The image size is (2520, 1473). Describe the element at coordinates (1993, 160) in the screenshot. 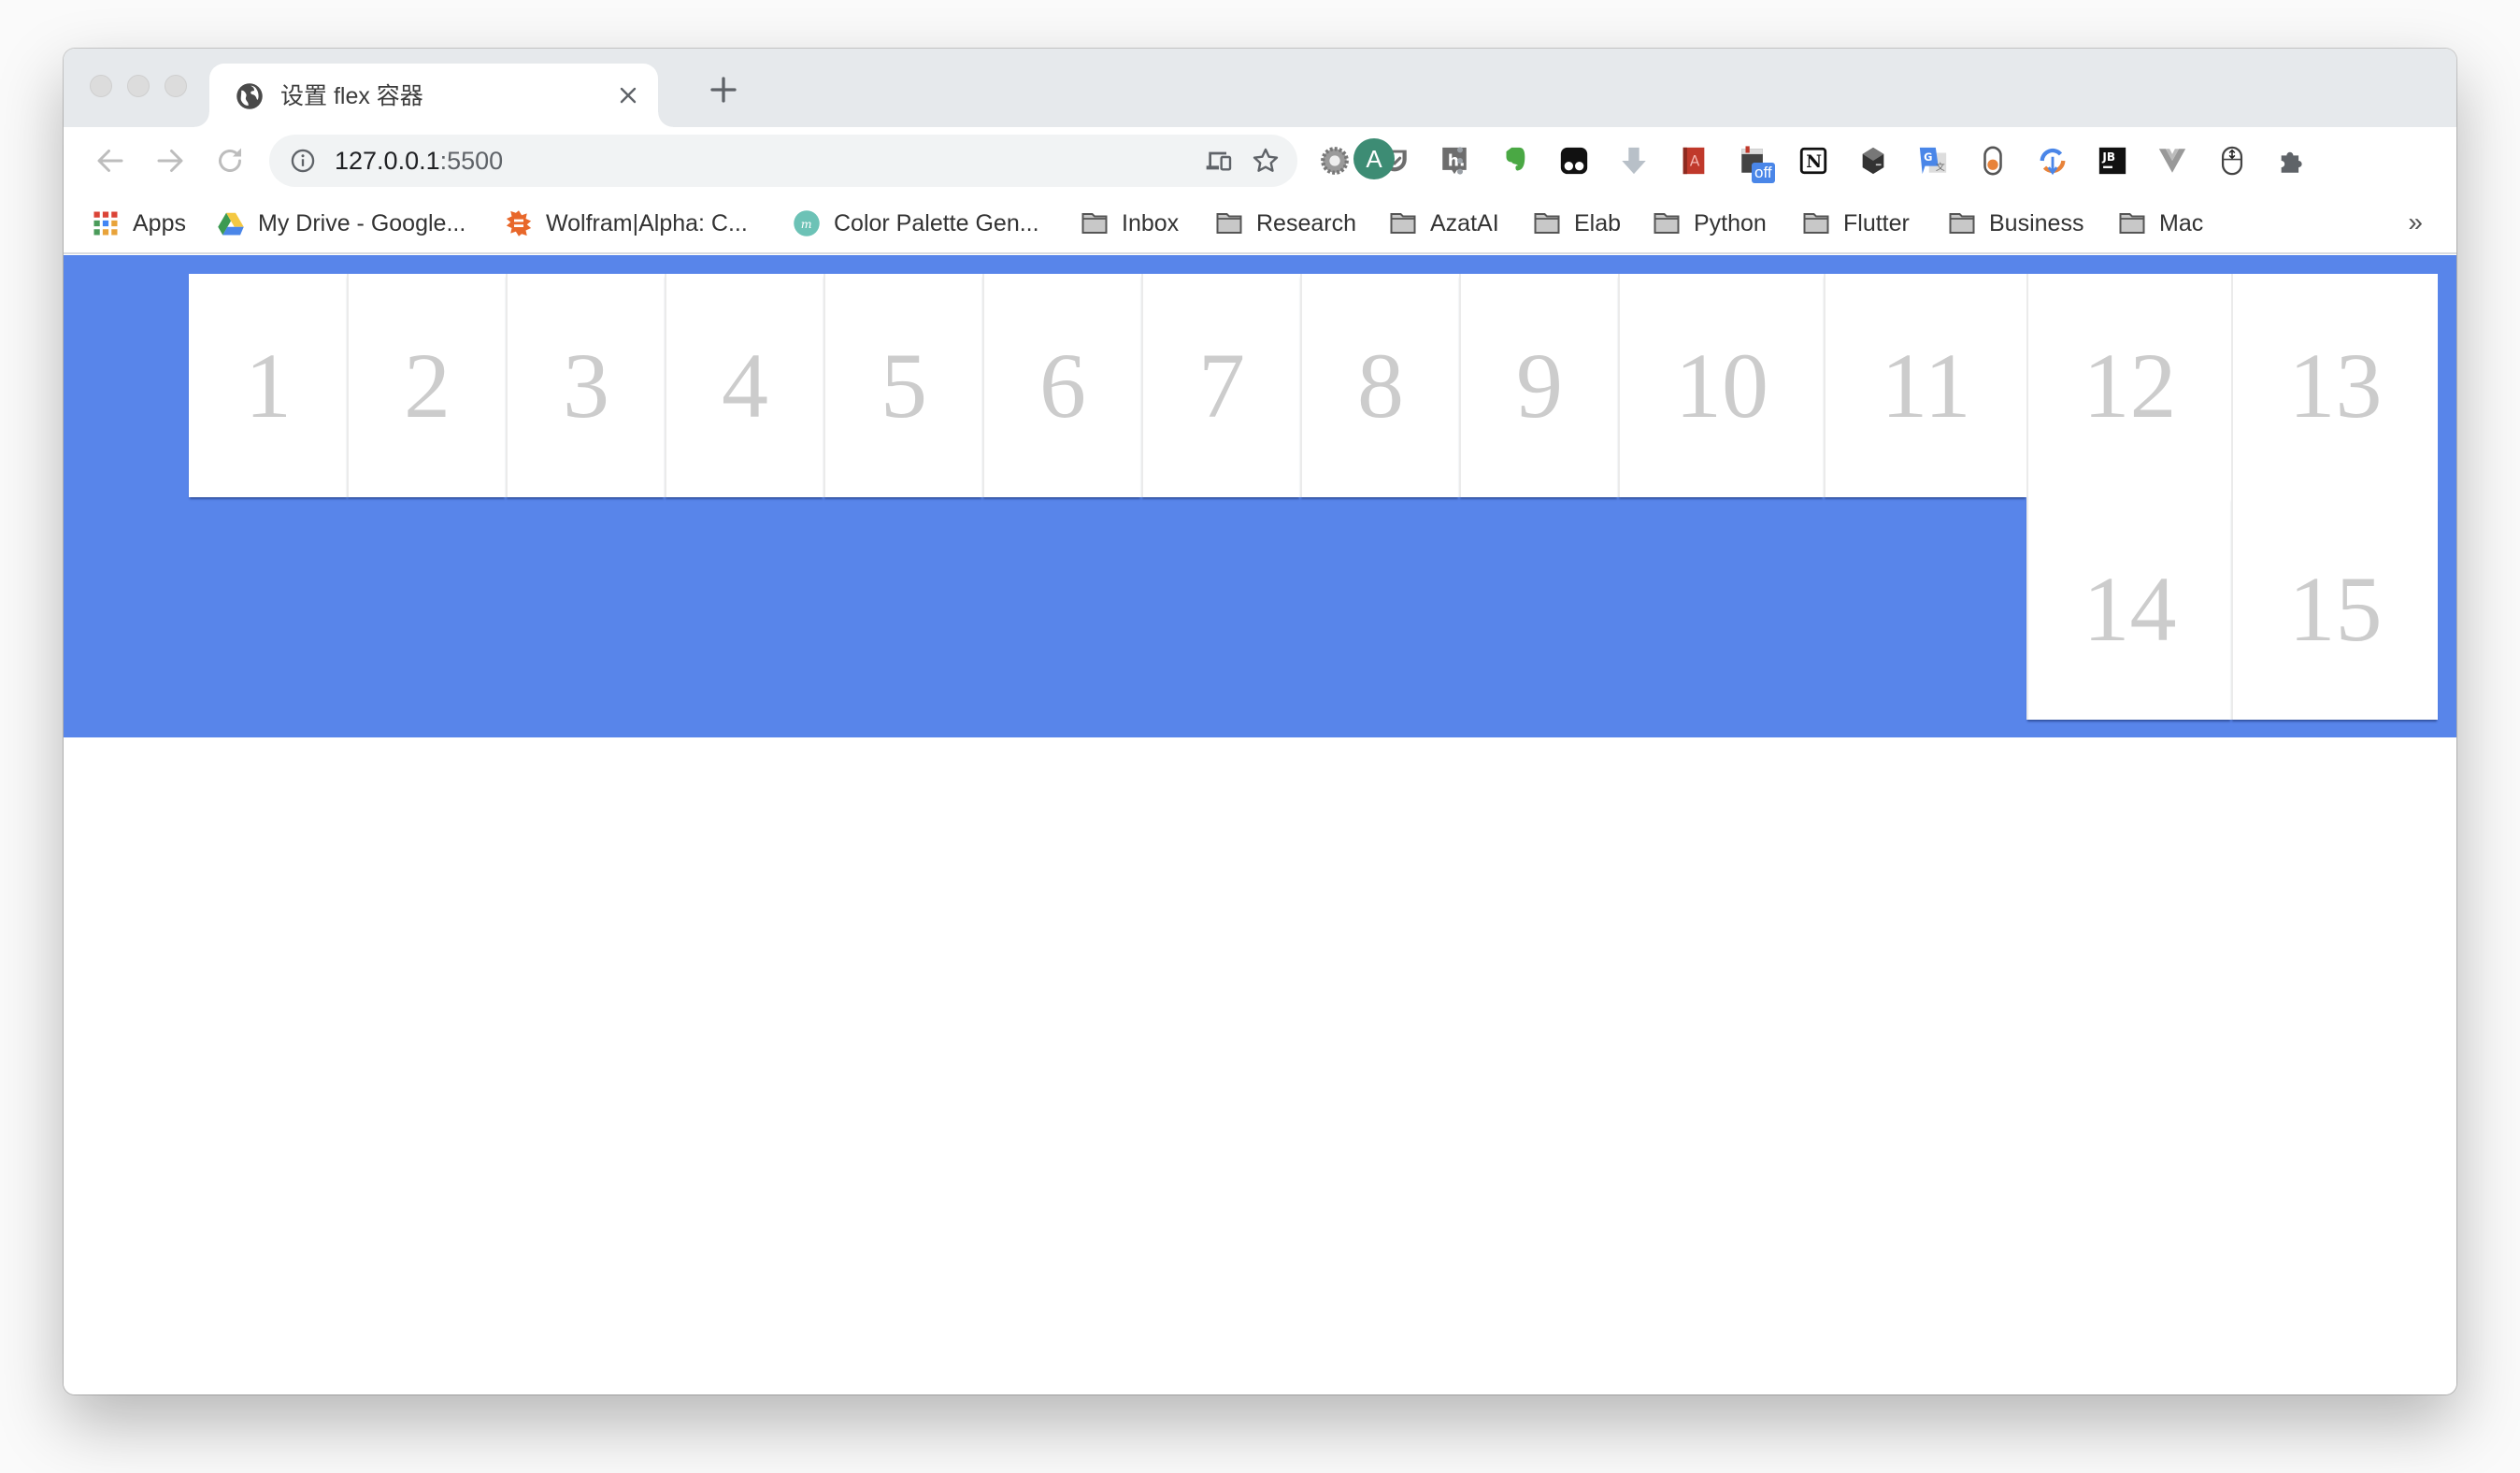

I see `toggle-extension-icon` at that location.